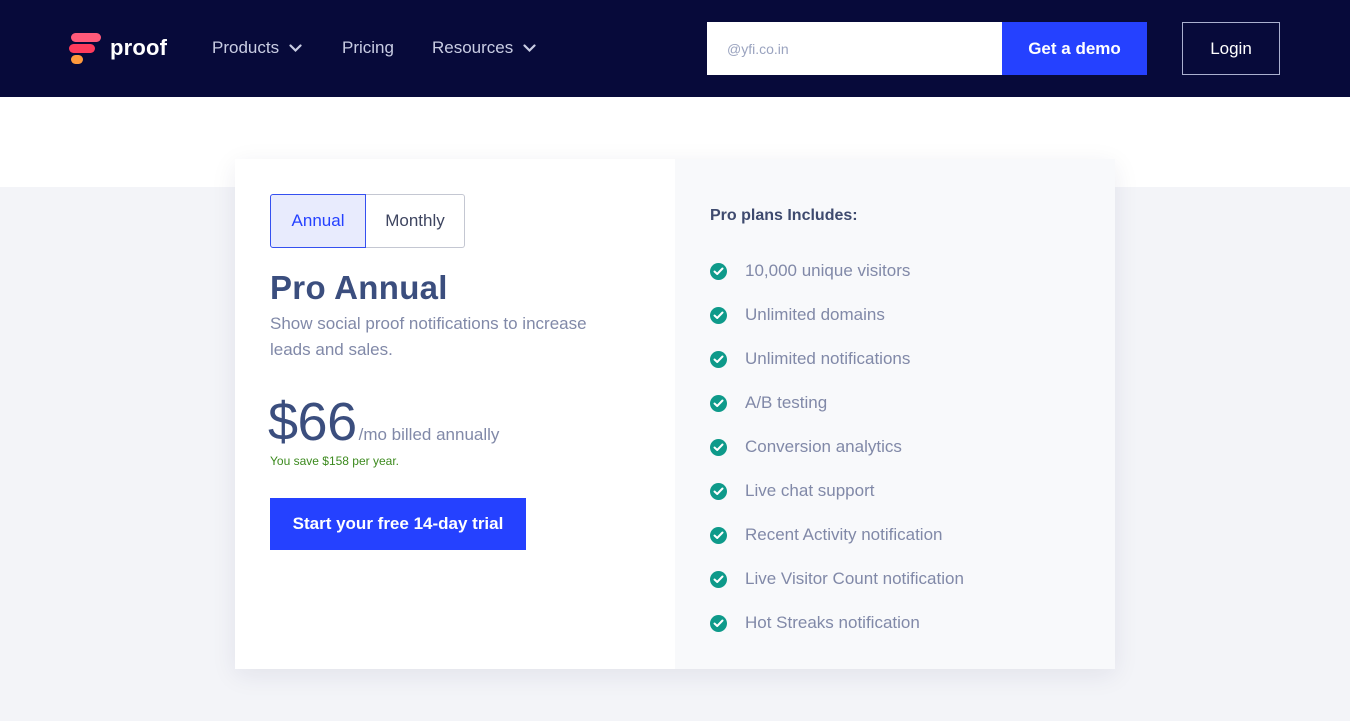  I want to click on annual-toggle-button: Annual, so click(318, 221).